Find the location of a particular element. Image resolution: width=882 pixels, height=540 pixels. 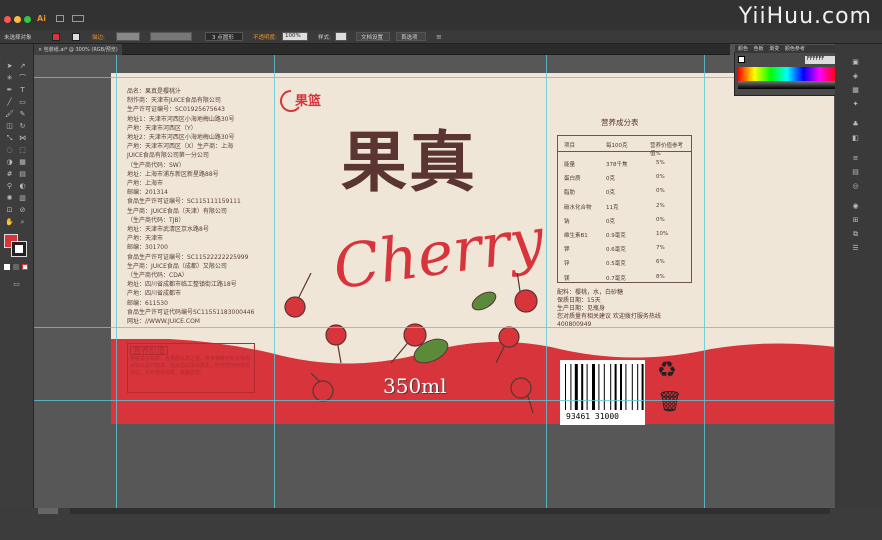

brush-field: 3 点圆形 is located at coordinates (224, 36).